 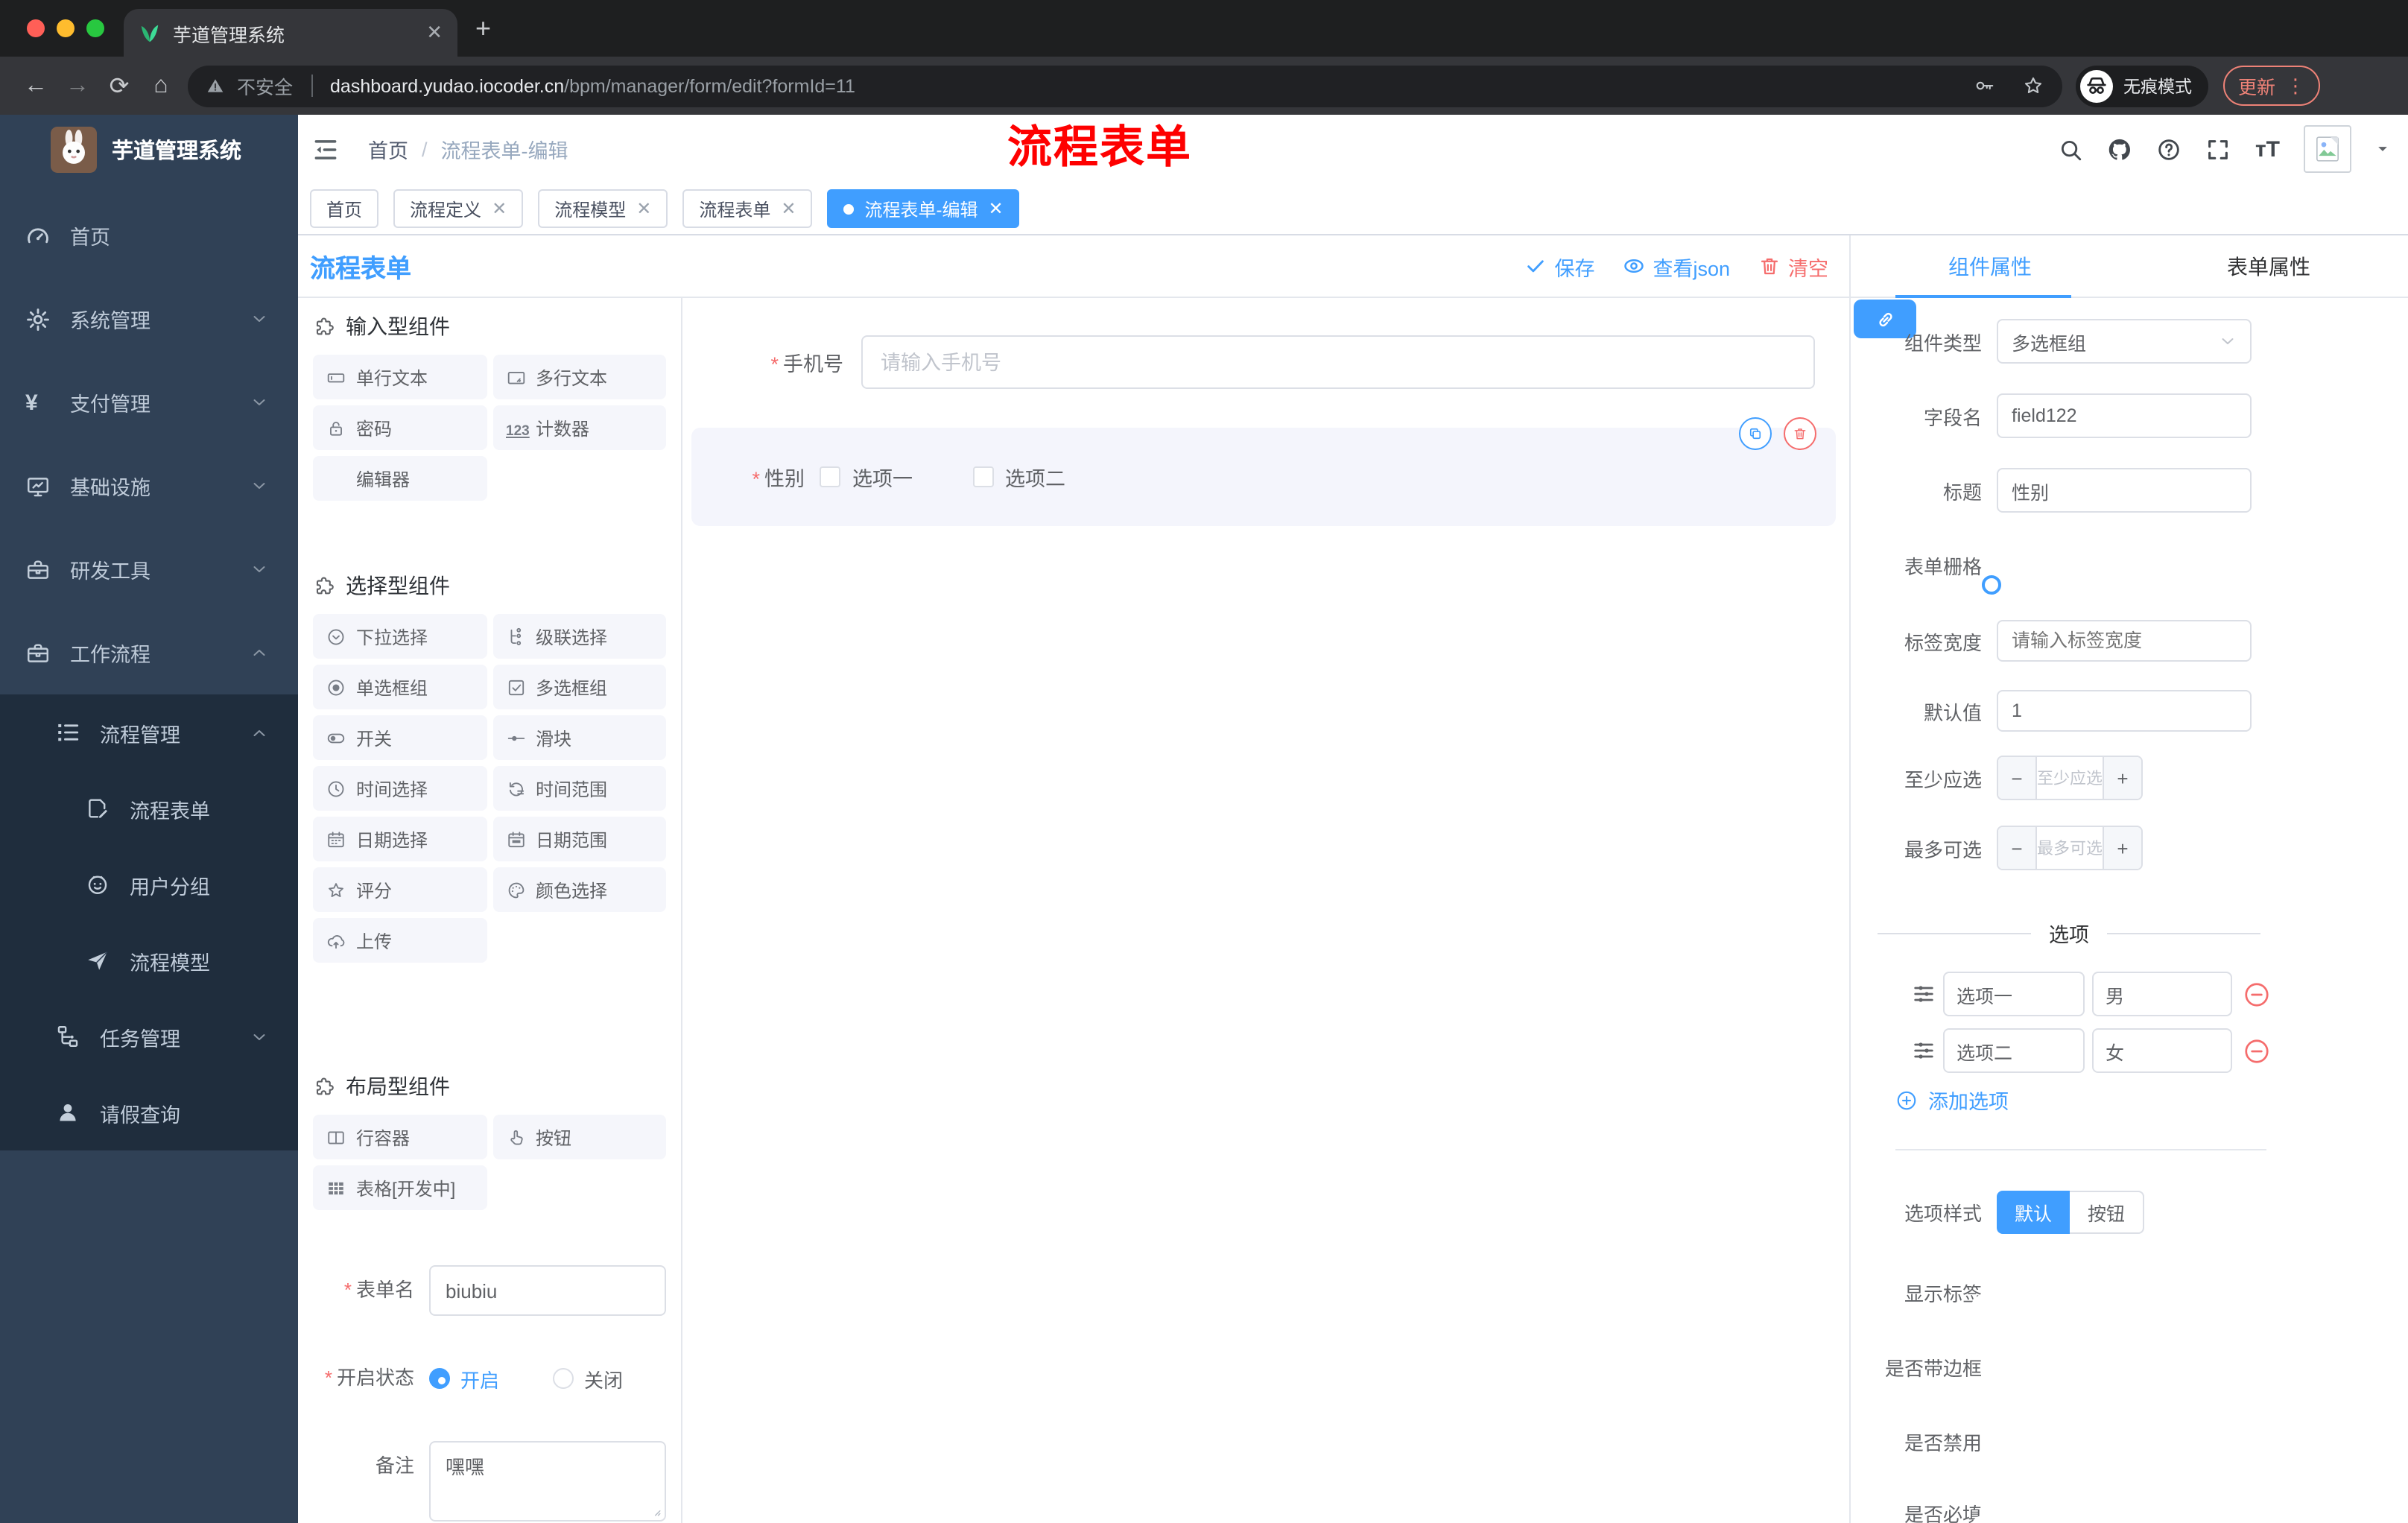 What do you see at coordinates (1990, 266) in the screenshot?
I see `tab-component-props: 组件属性` at bounding box center [1990, 266].